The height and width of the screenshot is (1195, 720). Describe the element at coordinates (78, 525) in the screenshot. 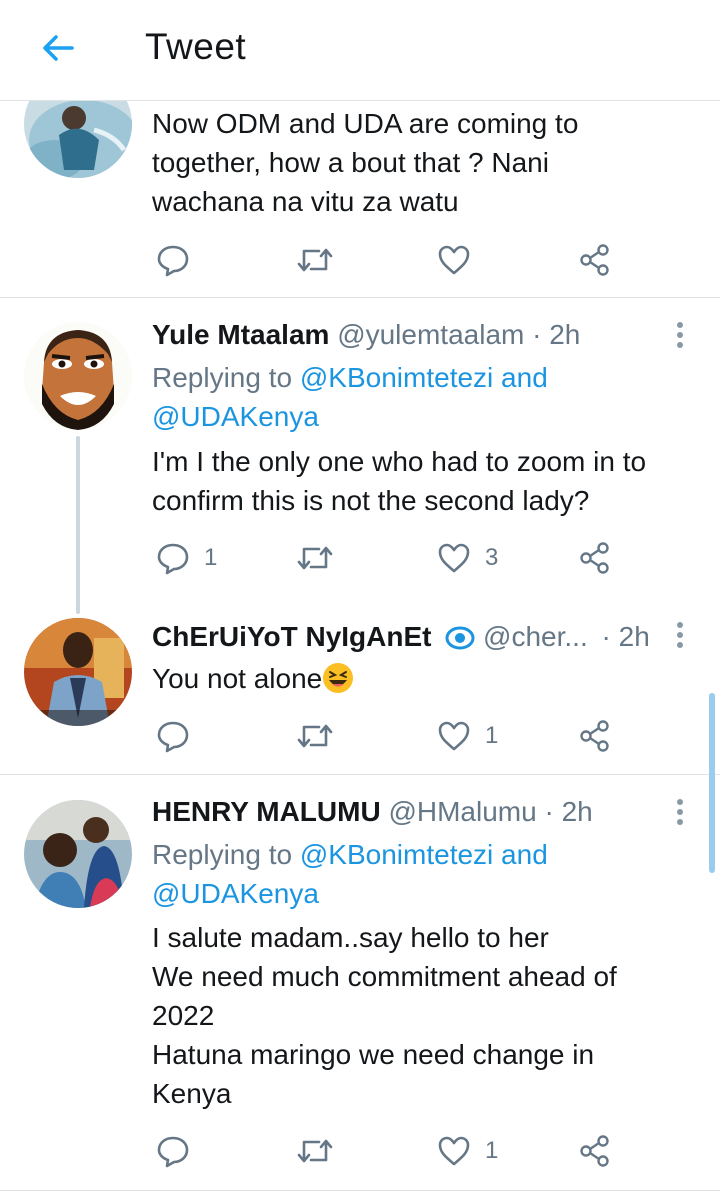

I see `thread-line` at that location.